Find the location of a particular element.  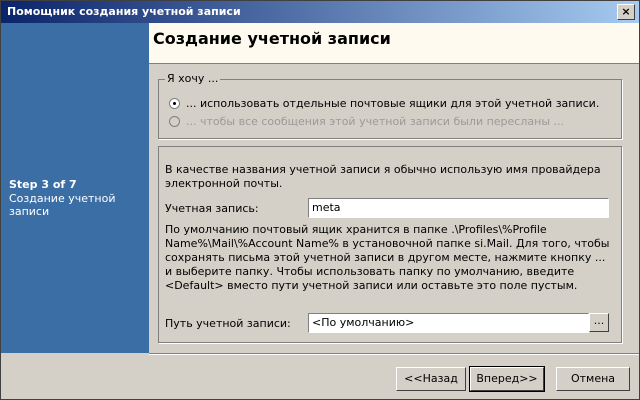

back-button: <<Назад is located at coordinates (431, 379).